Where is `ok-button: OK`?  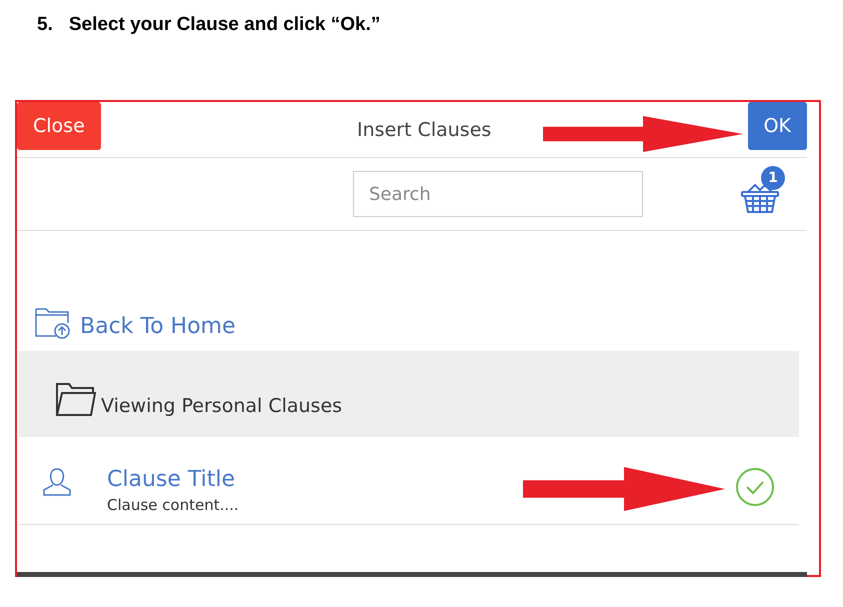 ok-button: OK is located at coordinates (777, 126).